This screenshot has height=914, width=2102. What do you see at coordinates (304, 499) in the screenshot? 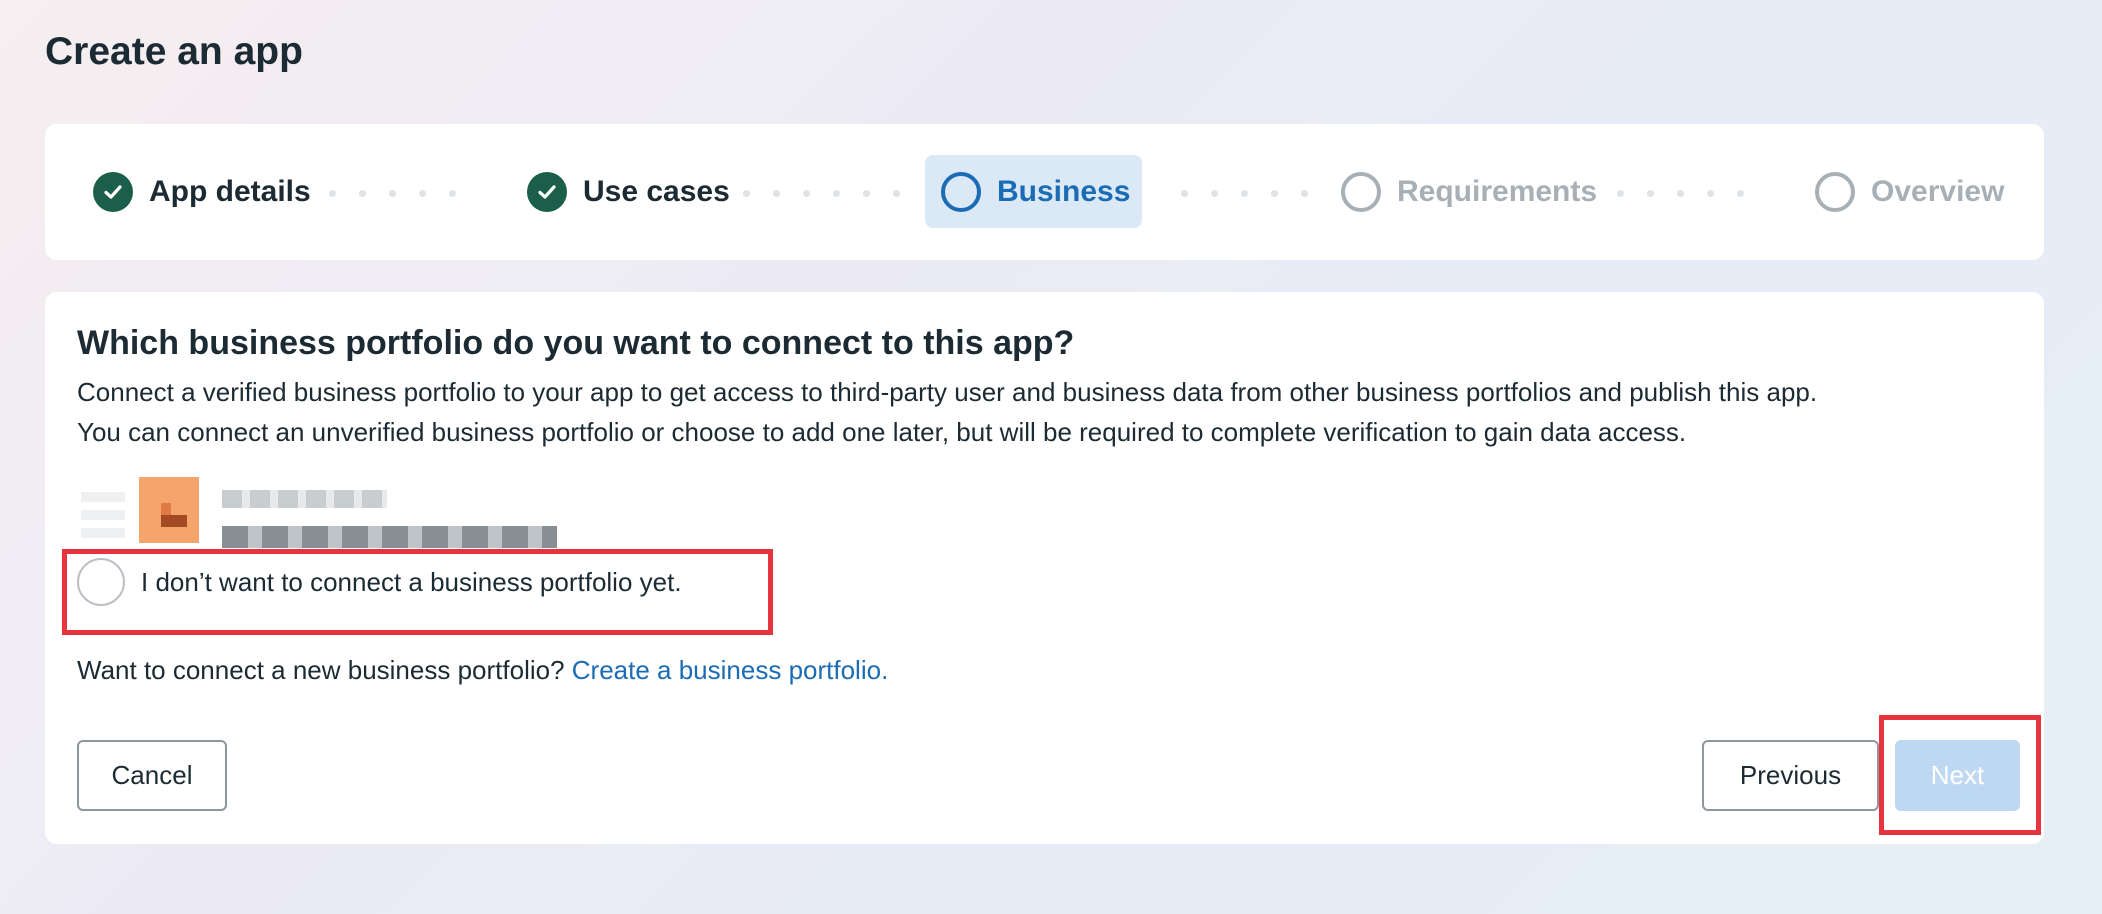
I see `redacted-portfolio-name` at bounding box center [304, 499].